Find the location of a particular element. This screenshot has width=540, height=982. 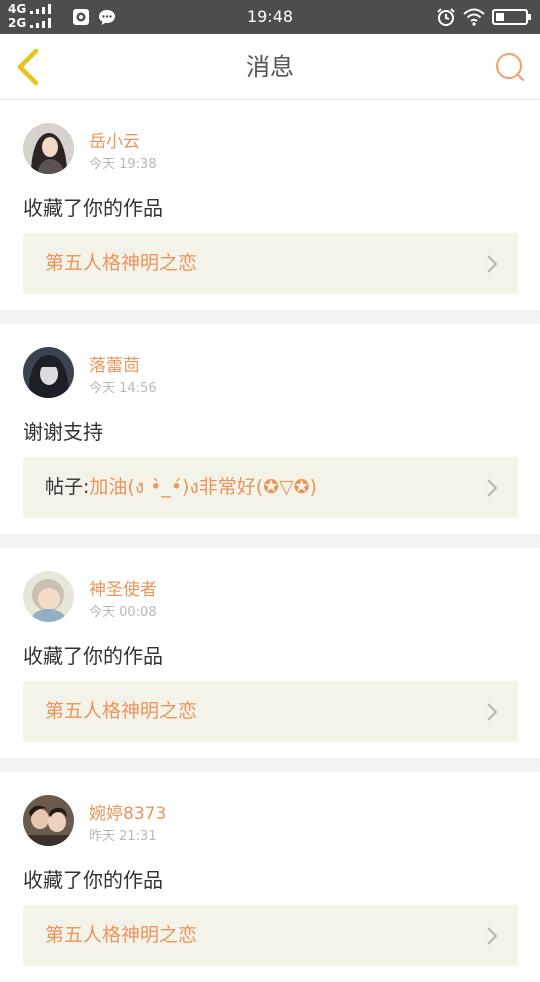

alarm-icon is located at coordinates (446, 17).